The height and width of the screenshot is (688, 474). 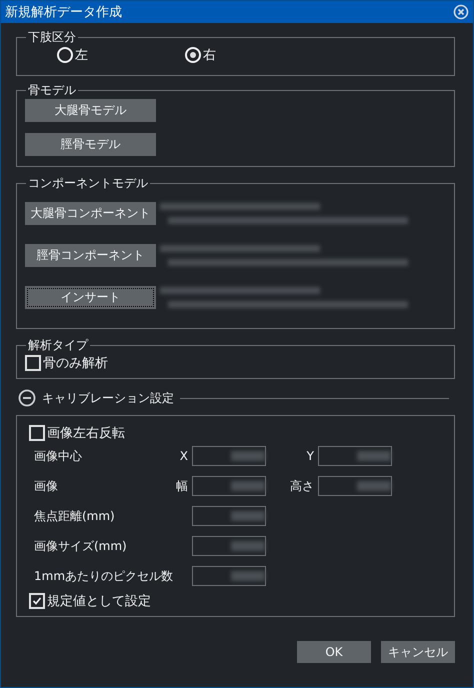 I want to click on component-button: 大腿骨コンポーネント, so click(x=90, y=213).